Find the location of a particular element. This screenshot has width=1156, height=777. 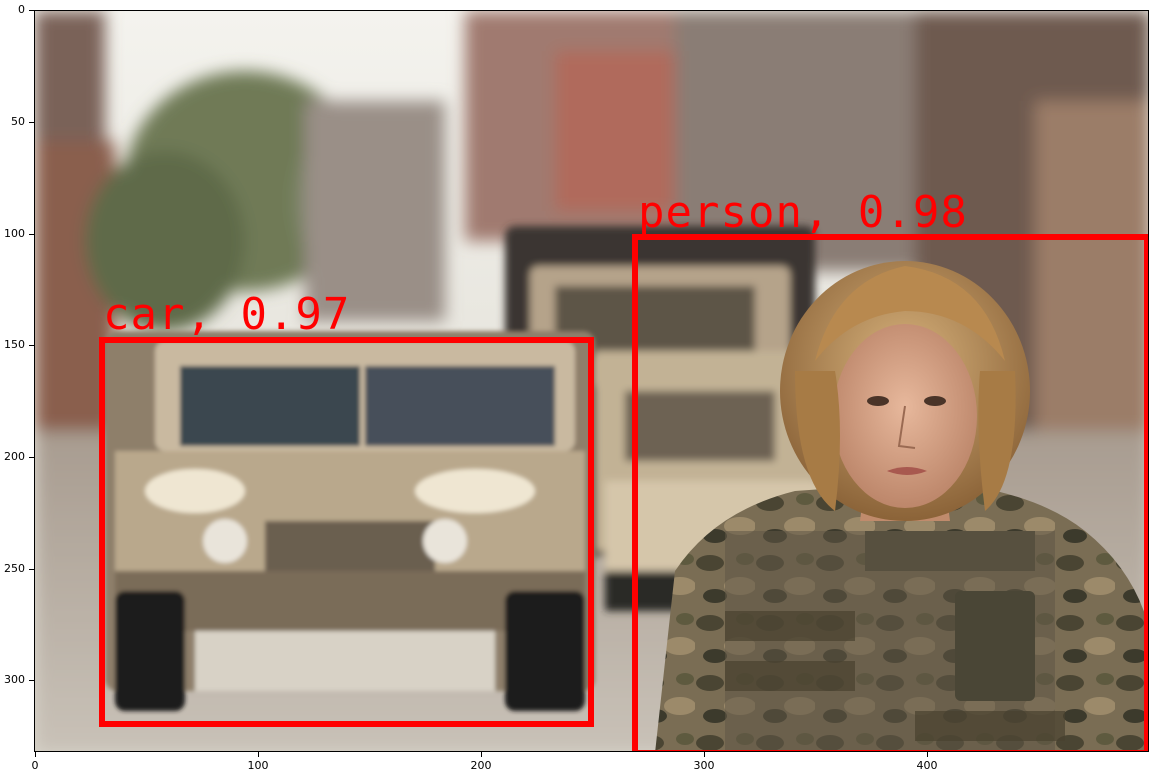

x-tick: 0 is located at coordinates (53, 762).